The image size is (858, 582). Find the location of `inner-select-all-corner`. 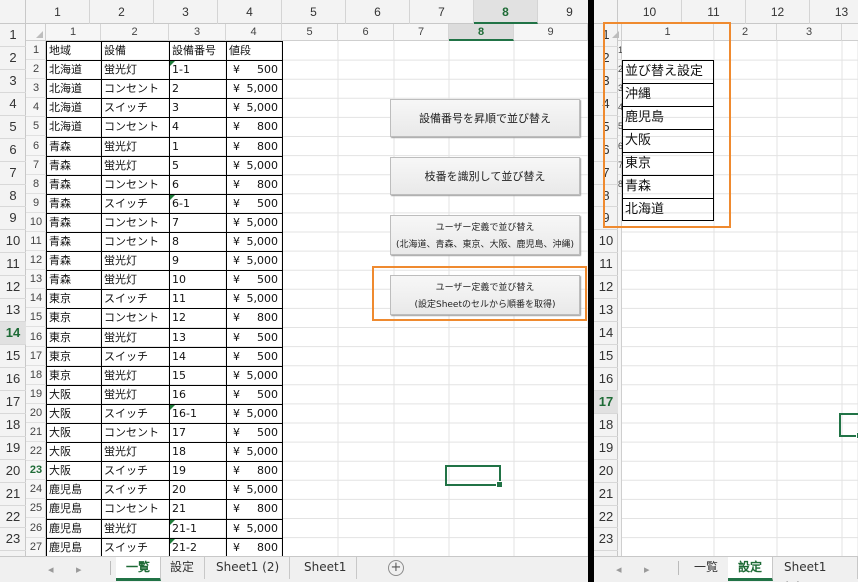

inner-select-all-corner is located at coordinates (36, 32).